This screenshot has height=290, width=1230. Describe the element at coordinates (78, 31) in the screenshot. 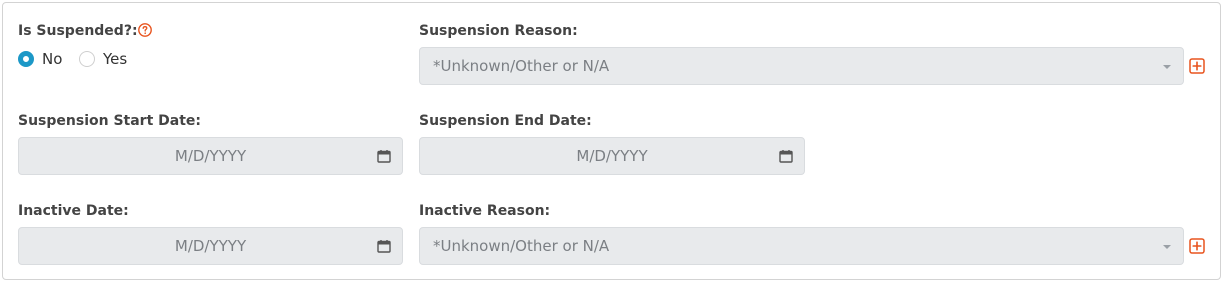

I see `is-suspended-label: Is Suspended?:` at that location.